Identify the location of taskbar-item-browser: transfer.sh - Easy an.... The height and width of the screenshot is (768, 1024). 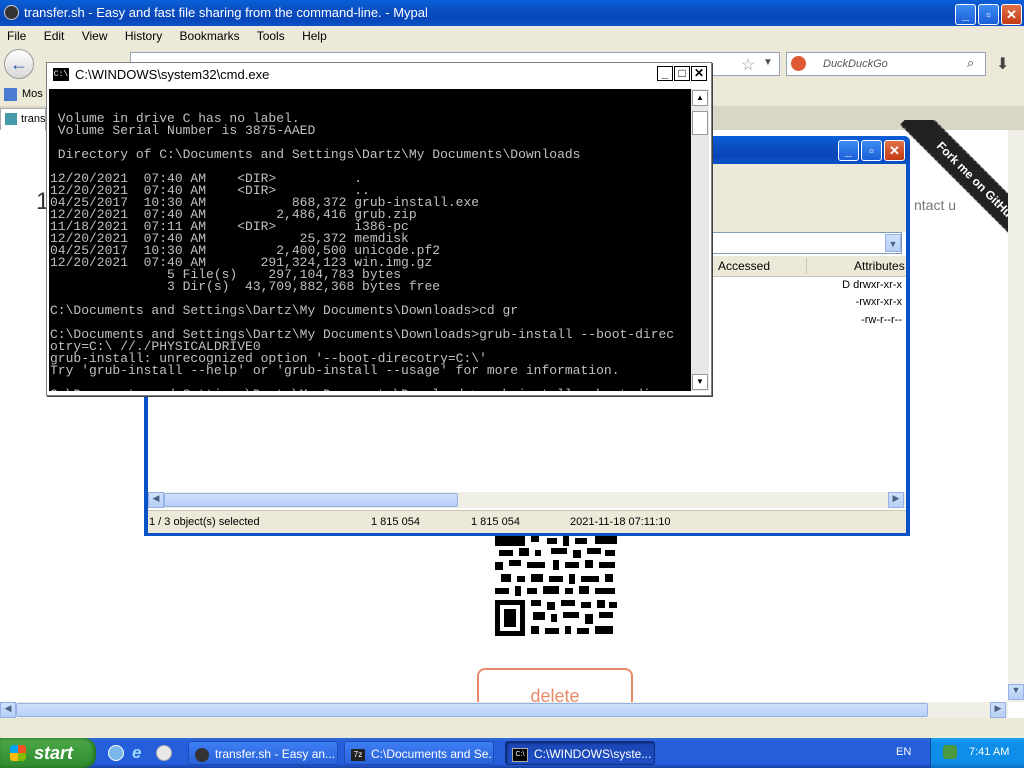
(263, 753).